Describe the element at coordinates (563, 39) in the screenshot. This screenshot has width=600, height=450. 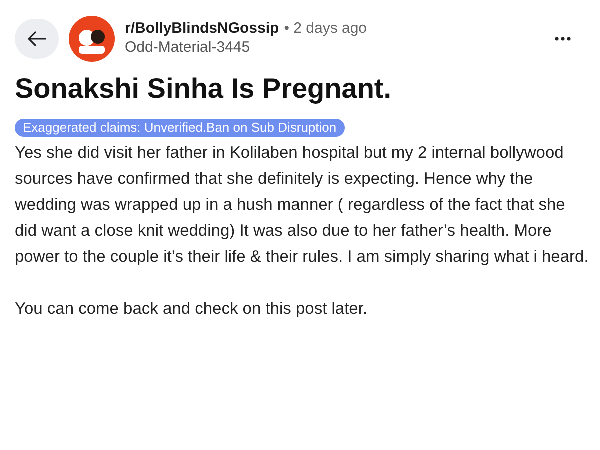
I see `more-icon` at that location.